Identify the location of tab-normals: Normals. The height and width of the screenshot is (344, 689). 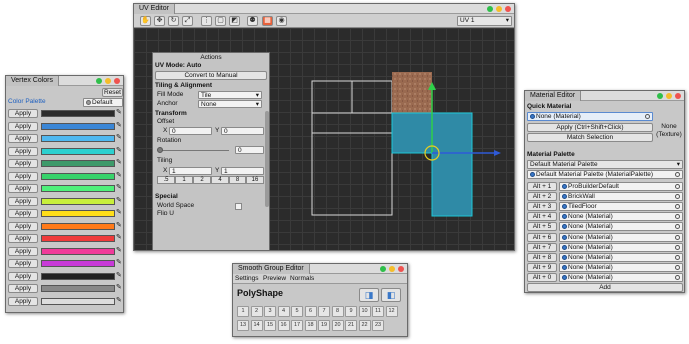
(302, 279).